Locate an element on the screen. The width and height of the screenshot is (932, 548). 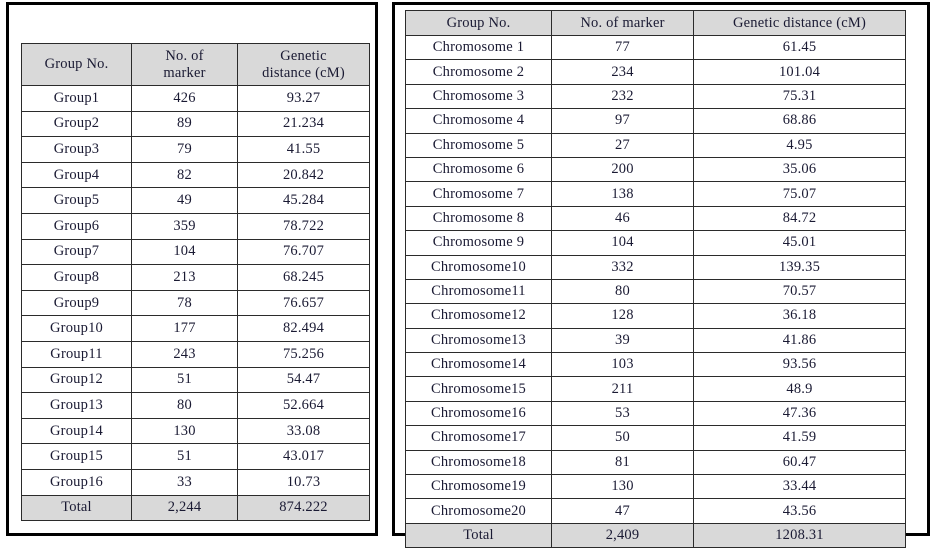
cell-genetic-distance: 82.494 is located at coordinates (303, 328).